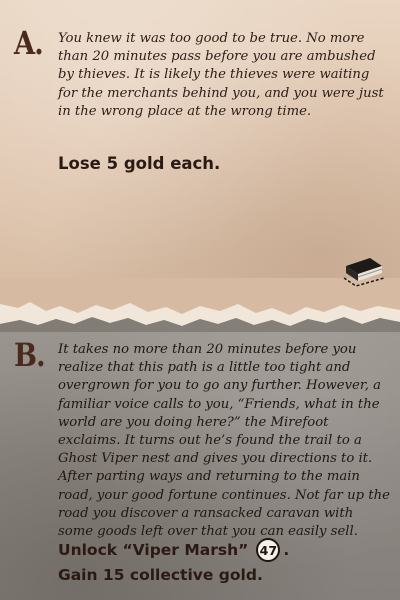 Image resolution: width=400 pixels, height=600 pixels. Describe the element at coordinates (30, 355) in the screenshot. I see `option-b-letter: B.` at that location.